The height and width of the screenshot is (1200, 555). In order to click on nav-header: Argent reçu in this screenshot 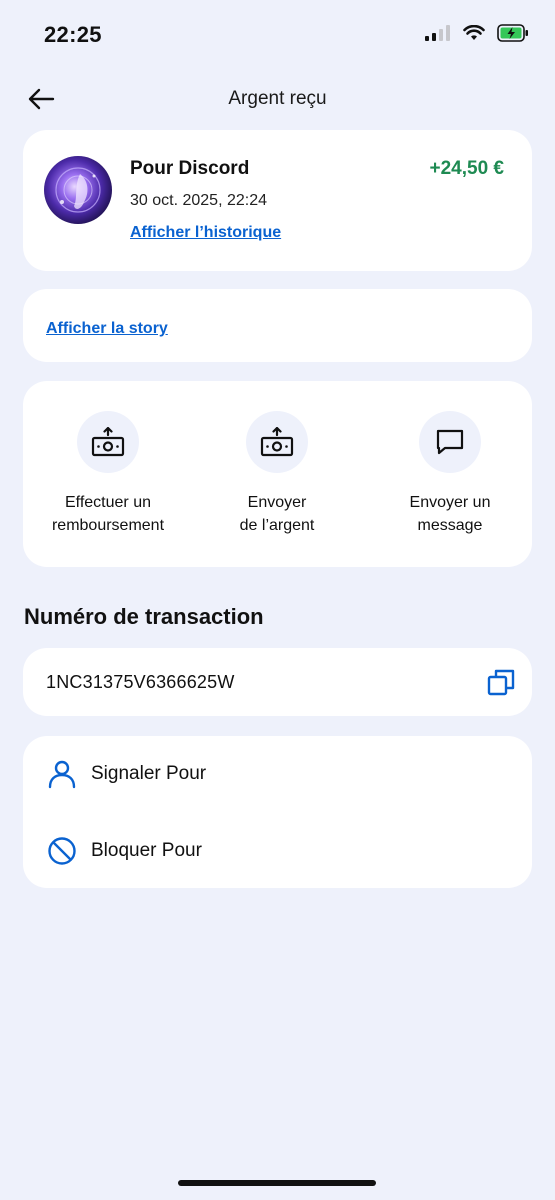, I will do `click(277, 100)`.